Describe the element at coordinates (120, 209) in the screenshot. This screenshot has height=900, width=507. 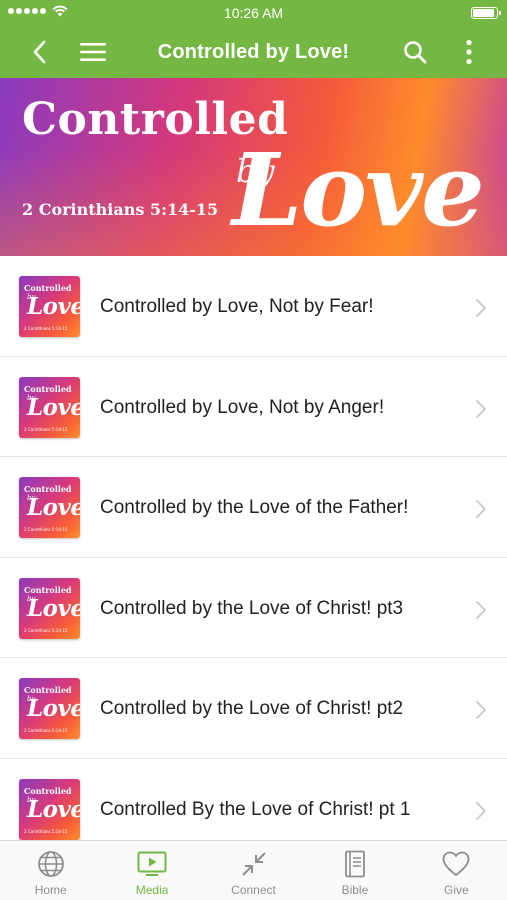
I see `banner-verse: 2 Corinthians 5:14-15` at that location.